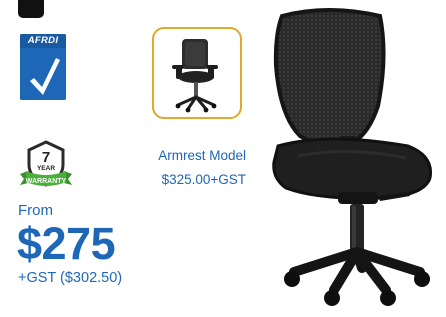 Image resolution: width=446 pixels, height=317 pixels. Describe the element at coordinates (66, 243) in the screenshot. I see `base-price: $275` at that location.